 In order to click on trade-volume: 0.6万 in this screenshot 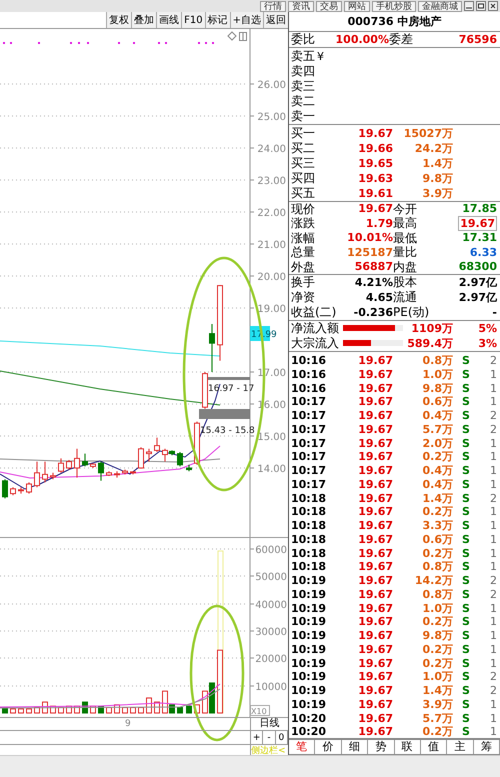, I will do `click(437, 402)`.